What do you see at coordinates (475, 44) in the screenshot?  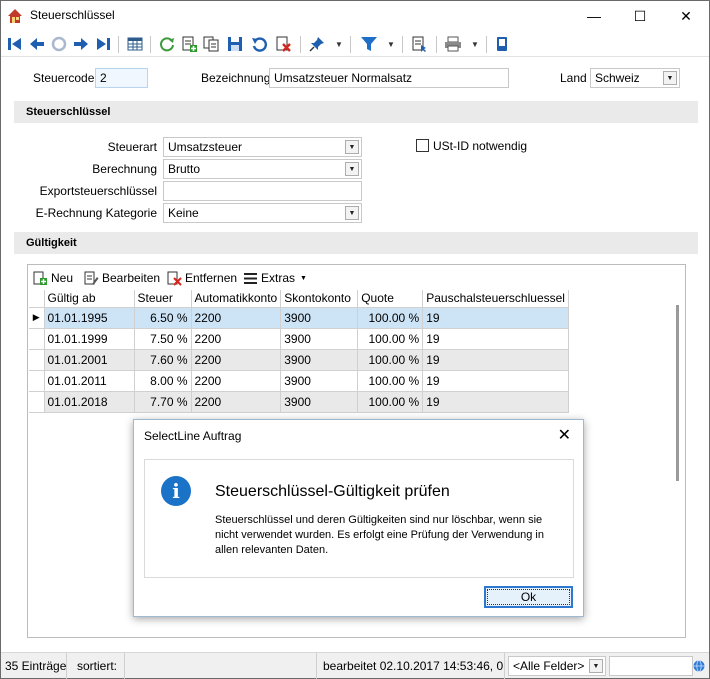 I see `print-dropdown-arrow-icon: ▼` at bounding box center [475, 44].